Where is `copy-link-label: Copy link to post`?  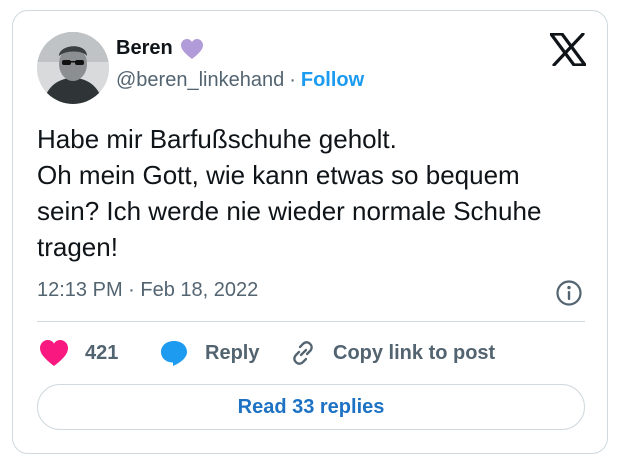
copy-link-label: Copy link to post is located at coordinates (414, 352).